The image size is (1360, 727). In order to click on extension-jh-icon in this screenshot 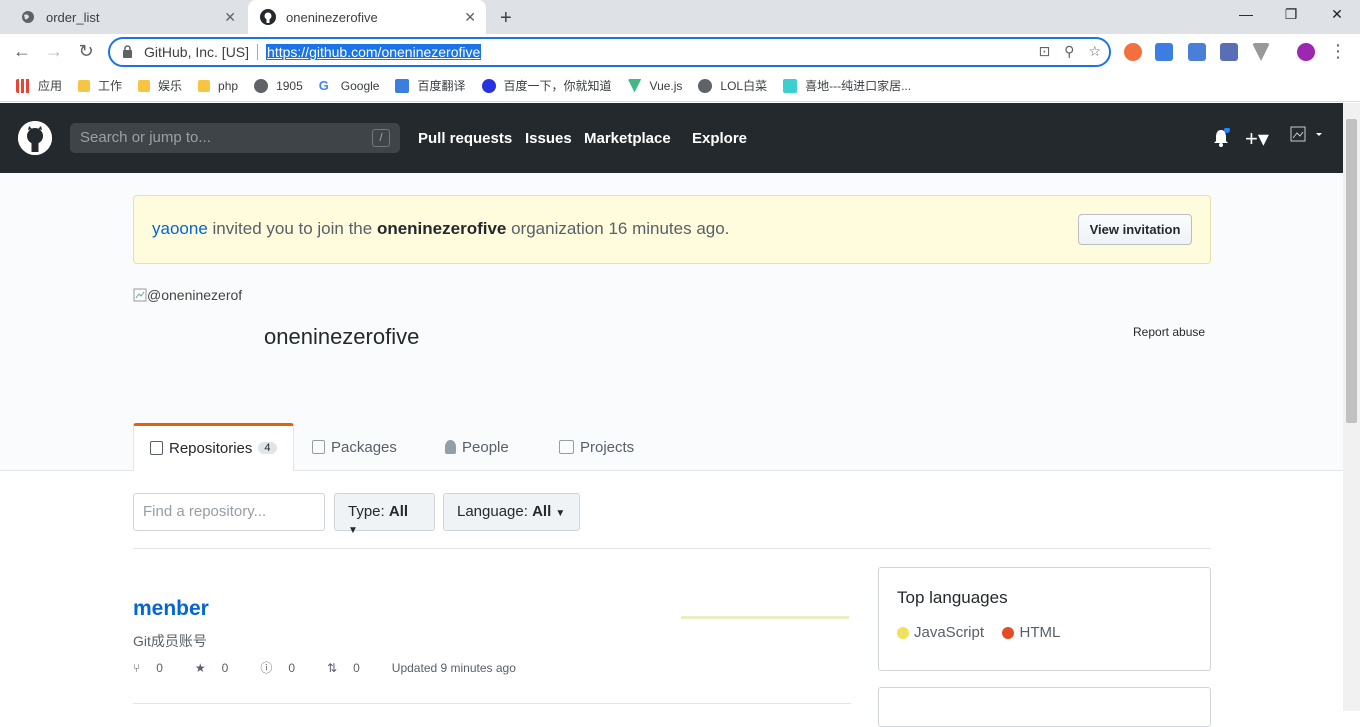, I will do `click(1197, 52)`.